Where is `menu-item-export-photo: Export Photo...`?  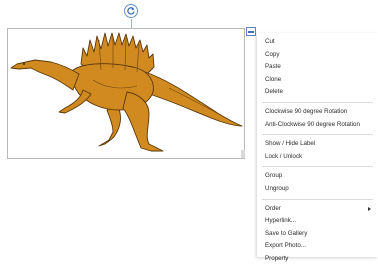 menu-item-export-photo: Export Photo... is located at coordinates (317, 246).